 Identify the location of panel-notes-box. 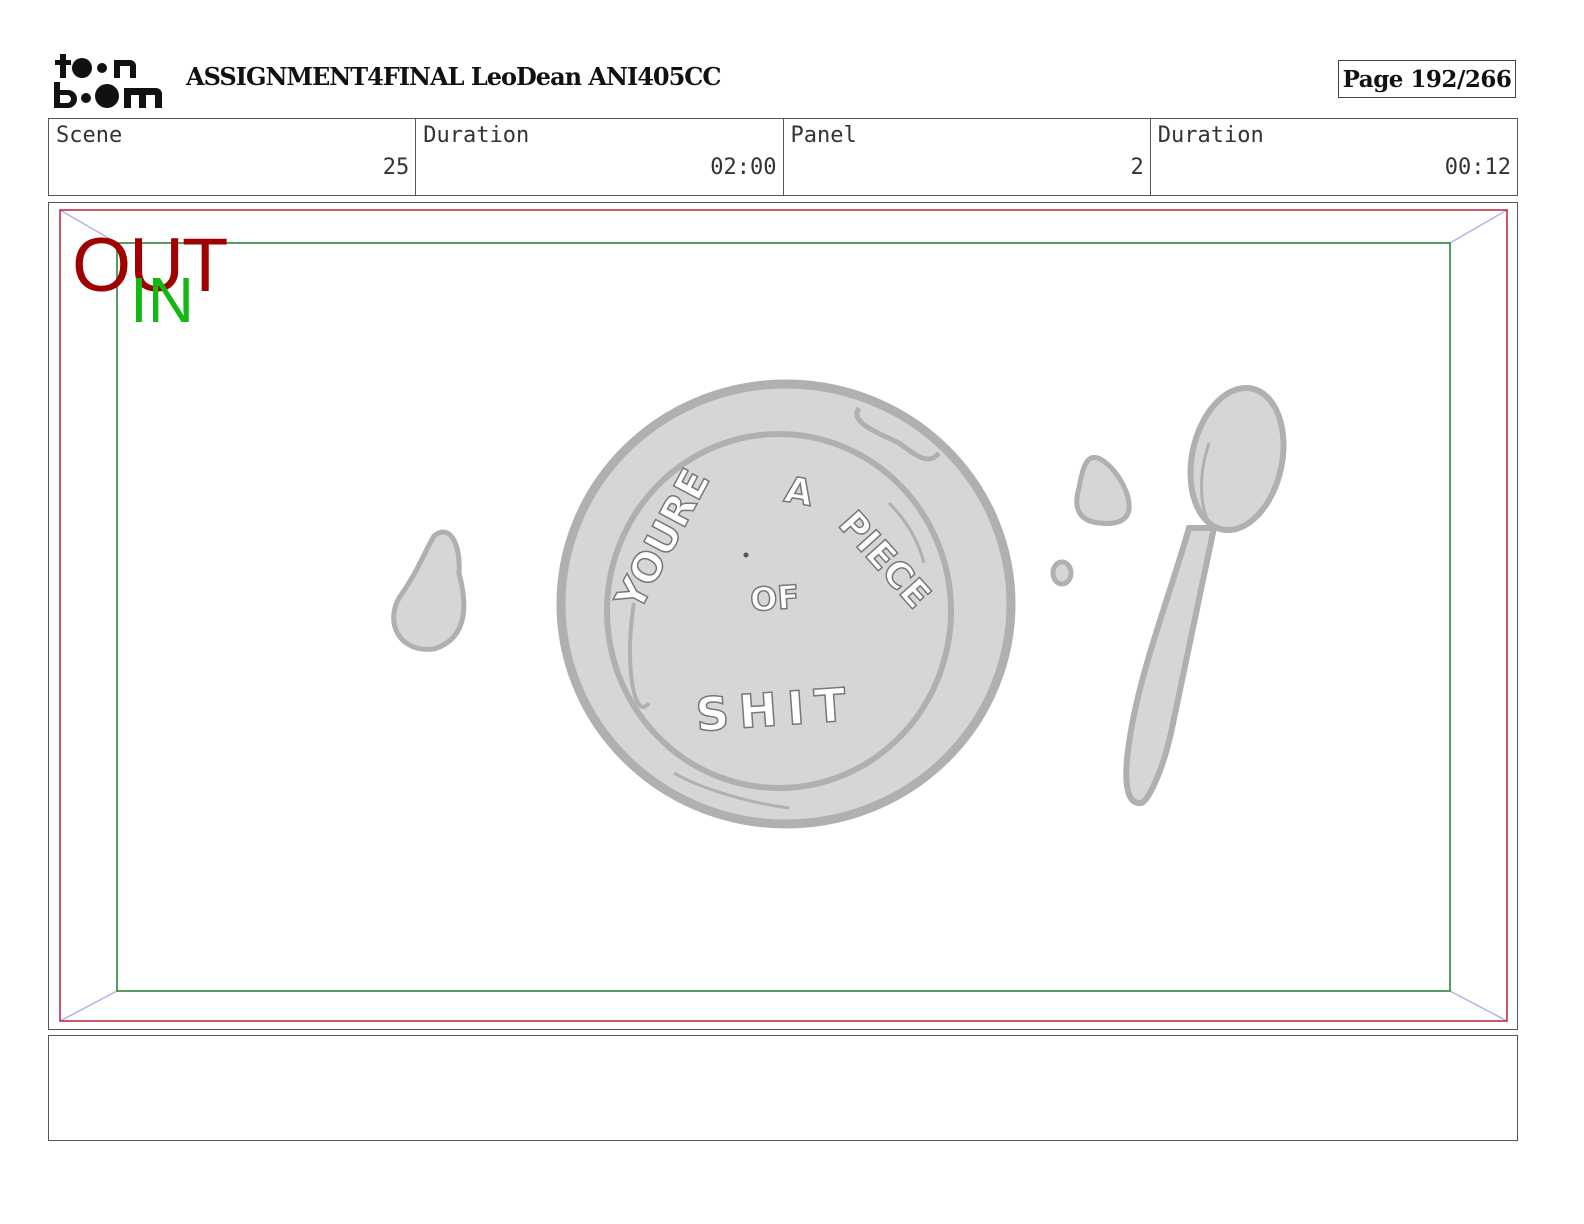
(783, 1088).